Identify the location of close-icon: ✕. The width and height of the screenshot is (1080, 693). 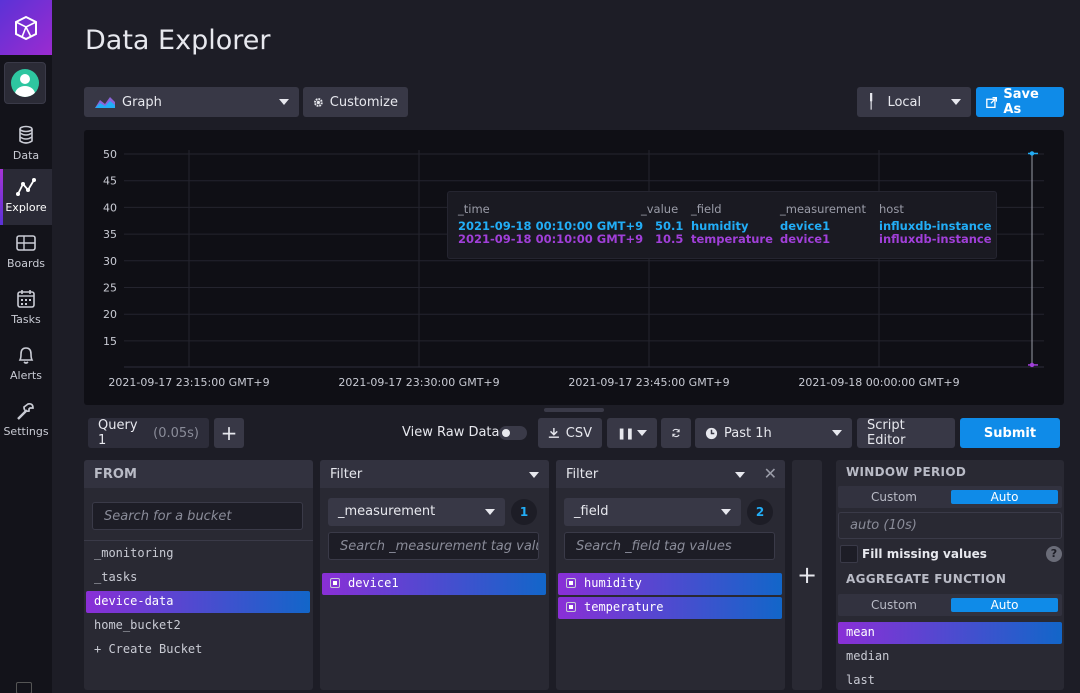
(770, 473).